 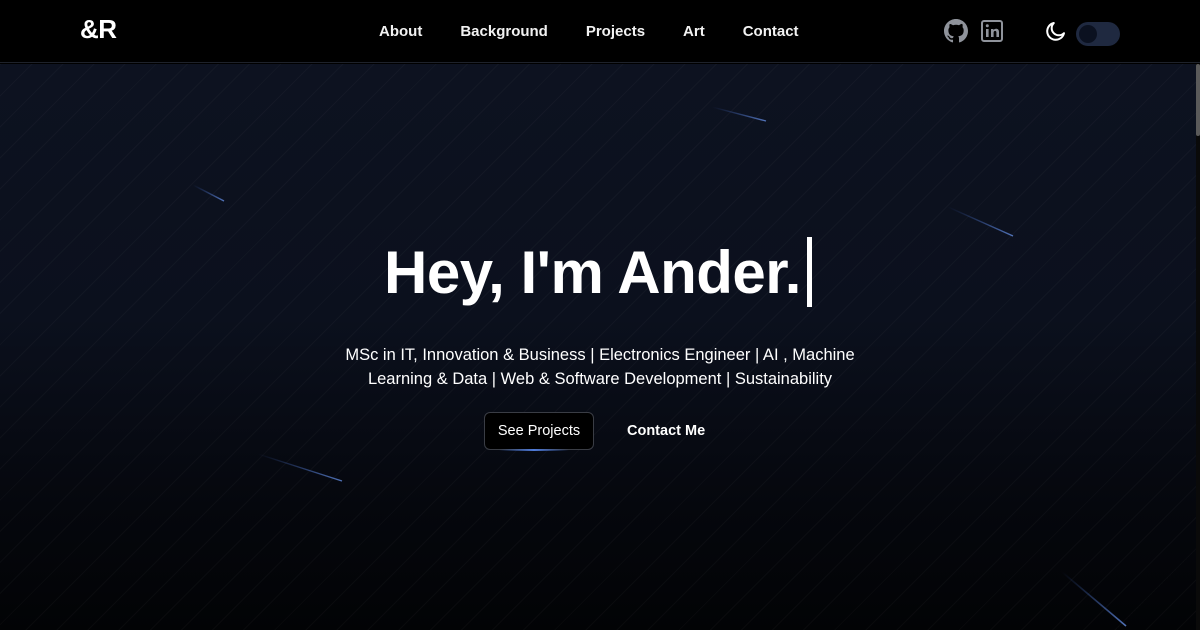 I want to click on nav-links: About Background Projects Art Contact, so click(x=589, y=31).